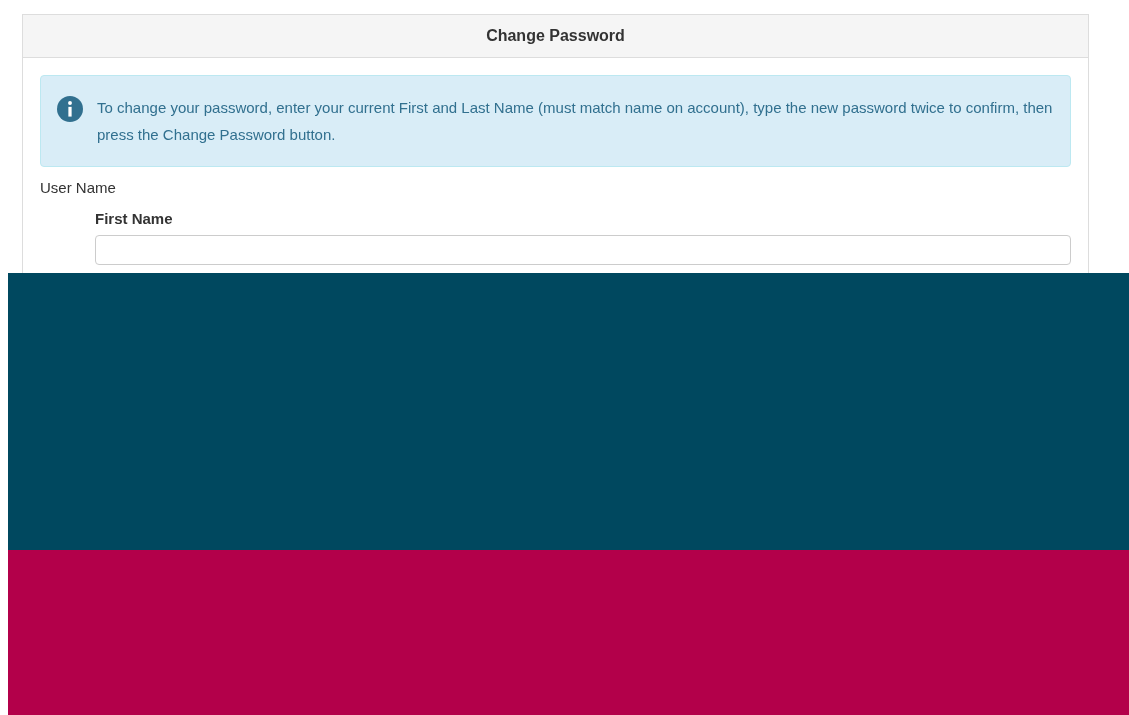 Image resolution: width=1129 pixels, height=715 pixels. Describe the element at coordinates (134, 218) in the screenshot. I see `field-label: First Name` at that location.